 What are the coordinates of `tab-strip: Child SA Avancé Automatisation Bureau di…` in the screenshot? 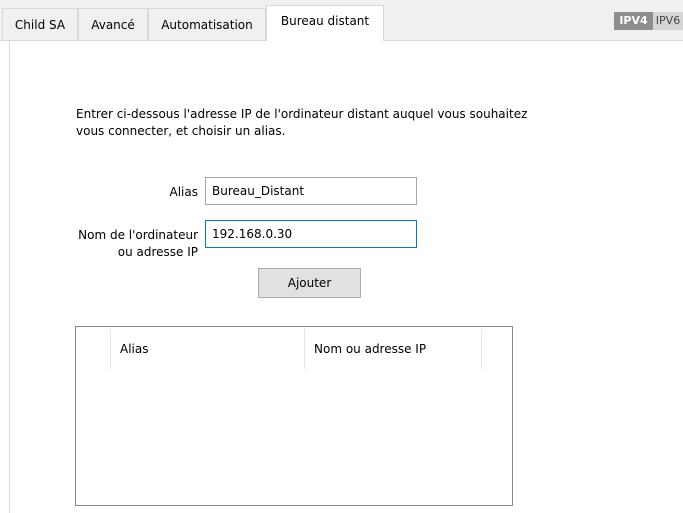 It's located at (341, 20).